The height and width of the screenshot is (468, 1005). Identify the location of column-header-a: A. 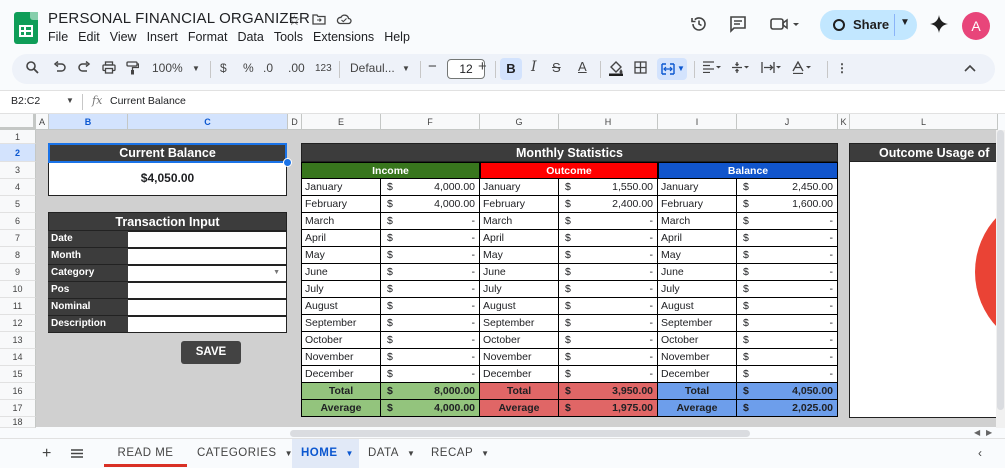
(42, 122).